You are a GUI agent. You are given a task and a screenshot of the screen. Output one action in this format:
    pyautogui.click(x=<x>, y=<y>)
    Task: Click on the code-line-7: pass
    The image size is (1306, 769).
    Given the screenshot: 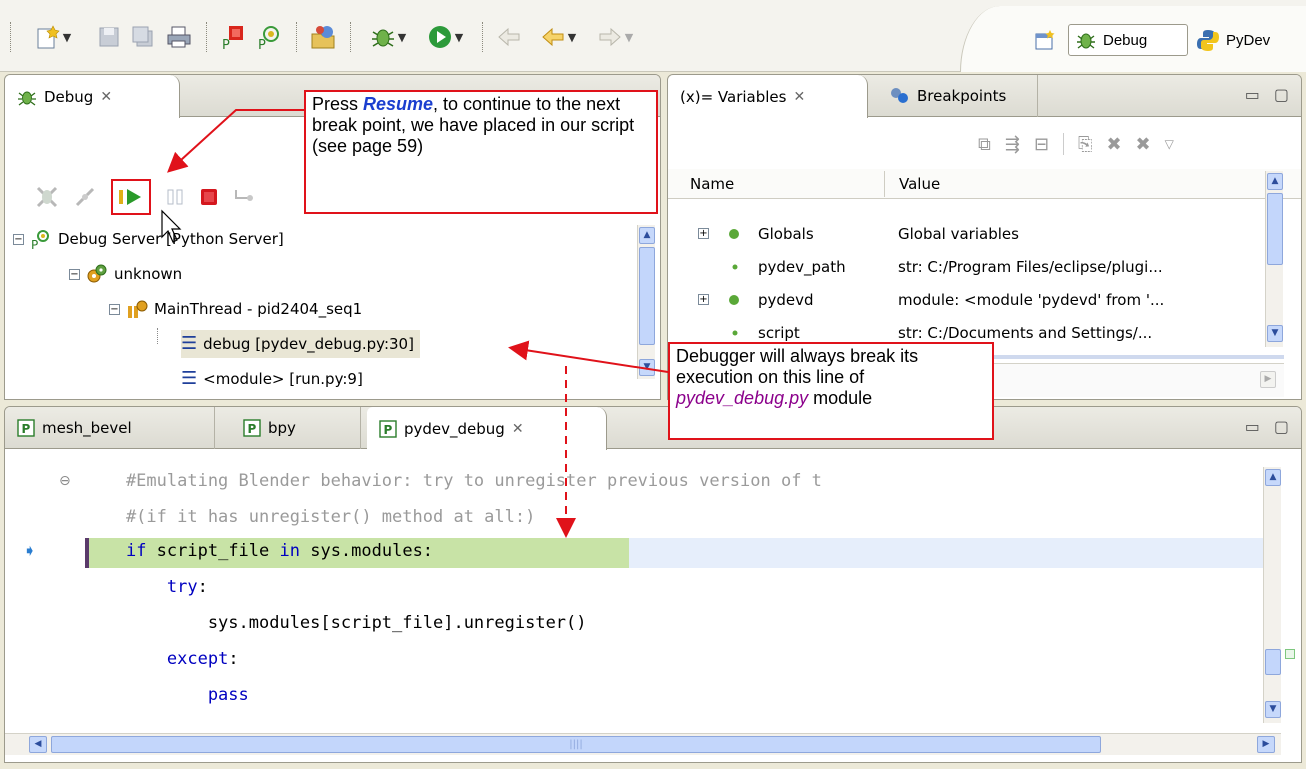 What is the action you would take?
    pyautogui.click(x=167, y=695)
    